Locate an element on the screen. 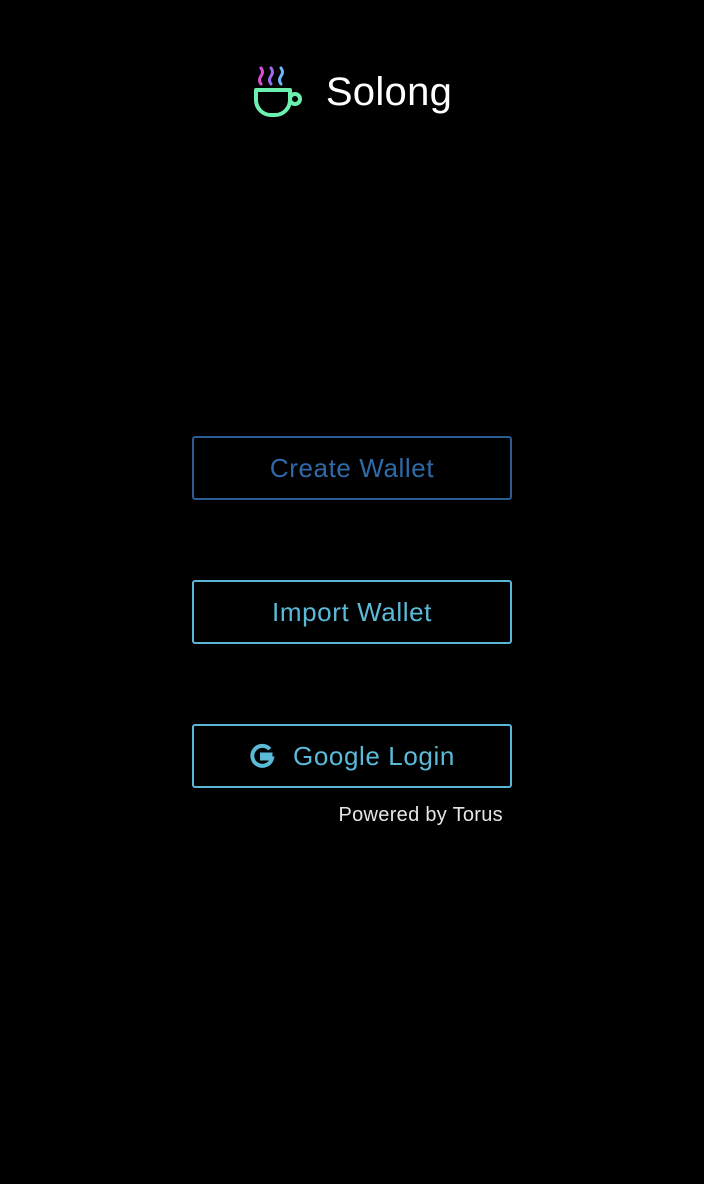 This screenshot has width=704, height=1184. import-wallet-label: Import Wallet is located at coordinates (352, 611).